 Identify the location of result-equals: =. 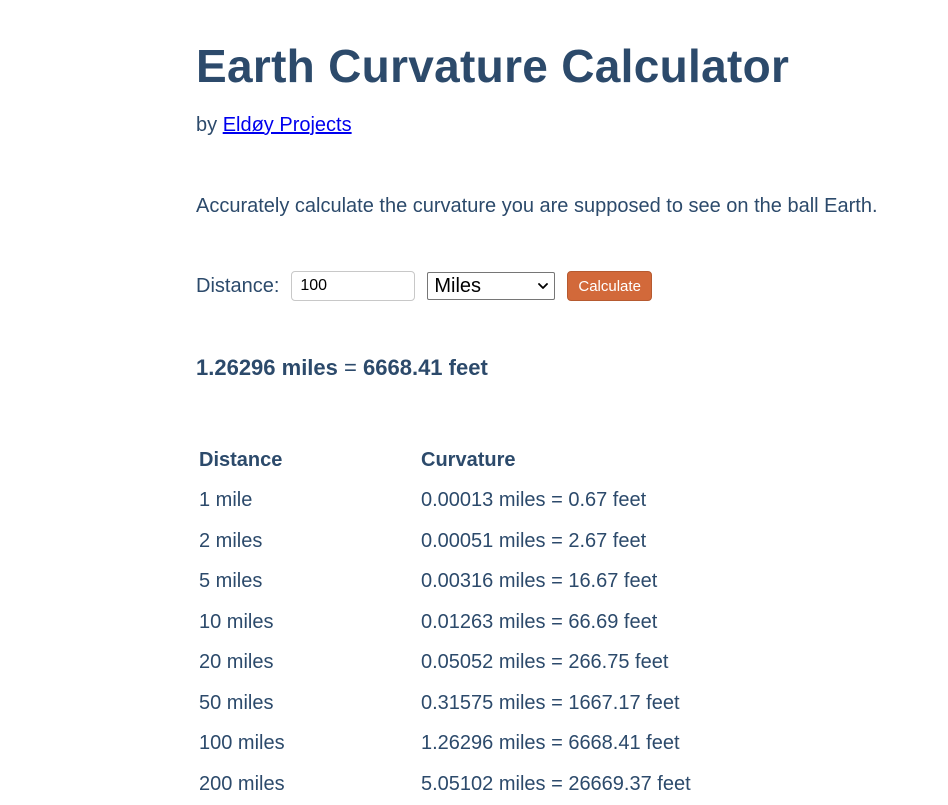
(350, 367).